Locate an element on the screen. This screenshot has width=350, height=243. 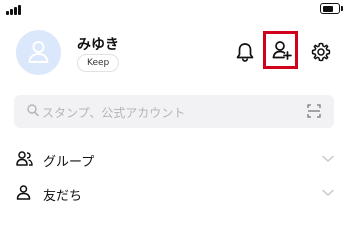
search-input: スタンプ、公式アカウント is located at coordinates (113, 112).